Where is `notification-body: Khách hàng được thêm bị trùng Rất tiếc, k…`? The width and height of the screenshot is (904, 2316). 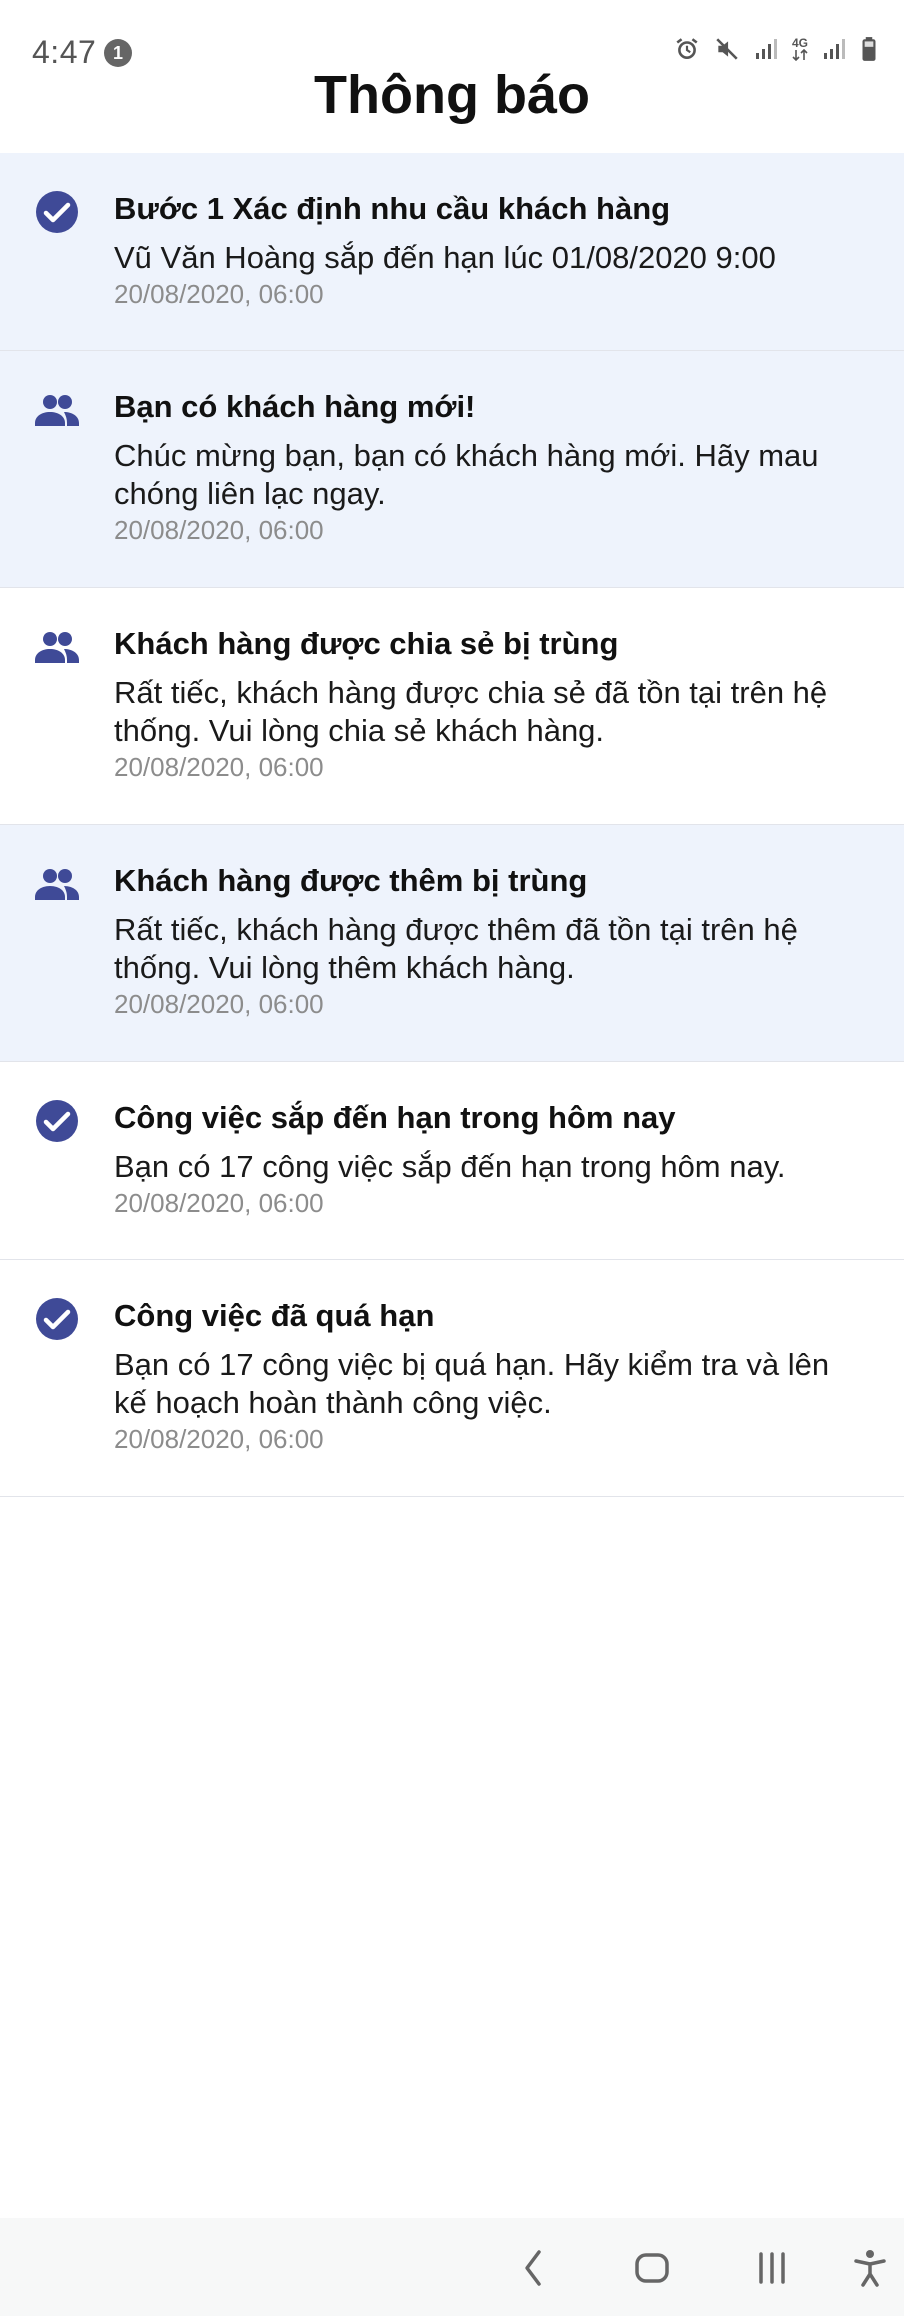
notification-body: Khách hàng được thêm bị trùng Rất tiếc, k… is located at coordinates (489, 940).